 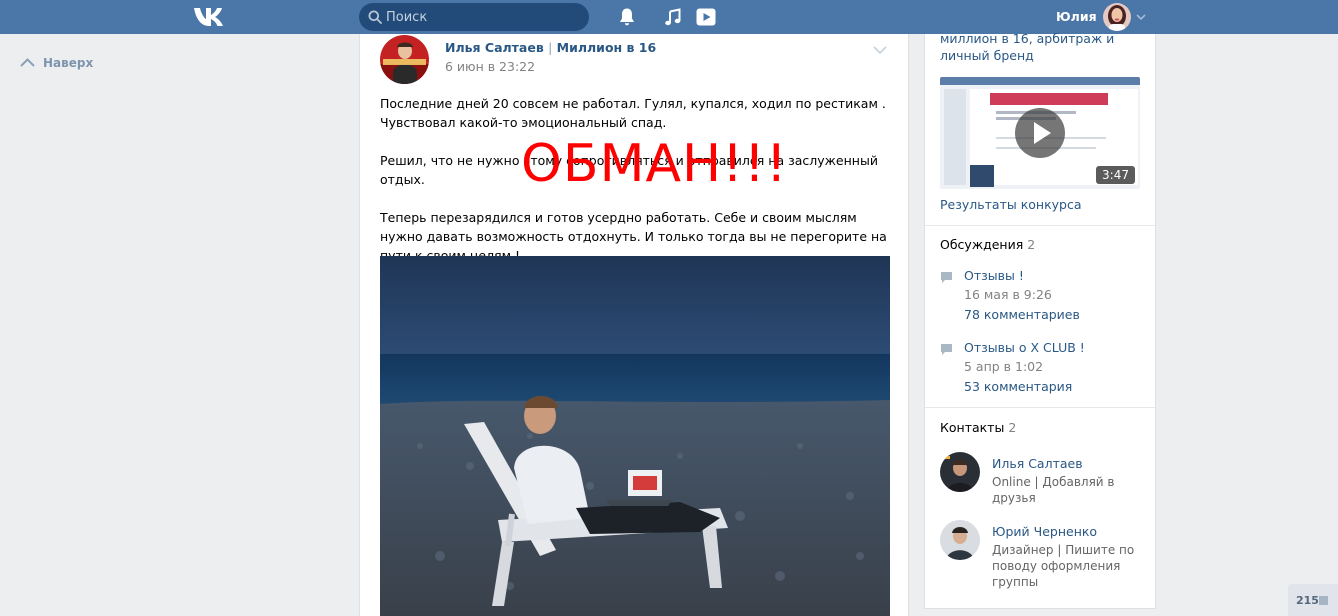 I want to click on contact-description: Online | Добавляй в друзья, so click(x=1053, y=490).